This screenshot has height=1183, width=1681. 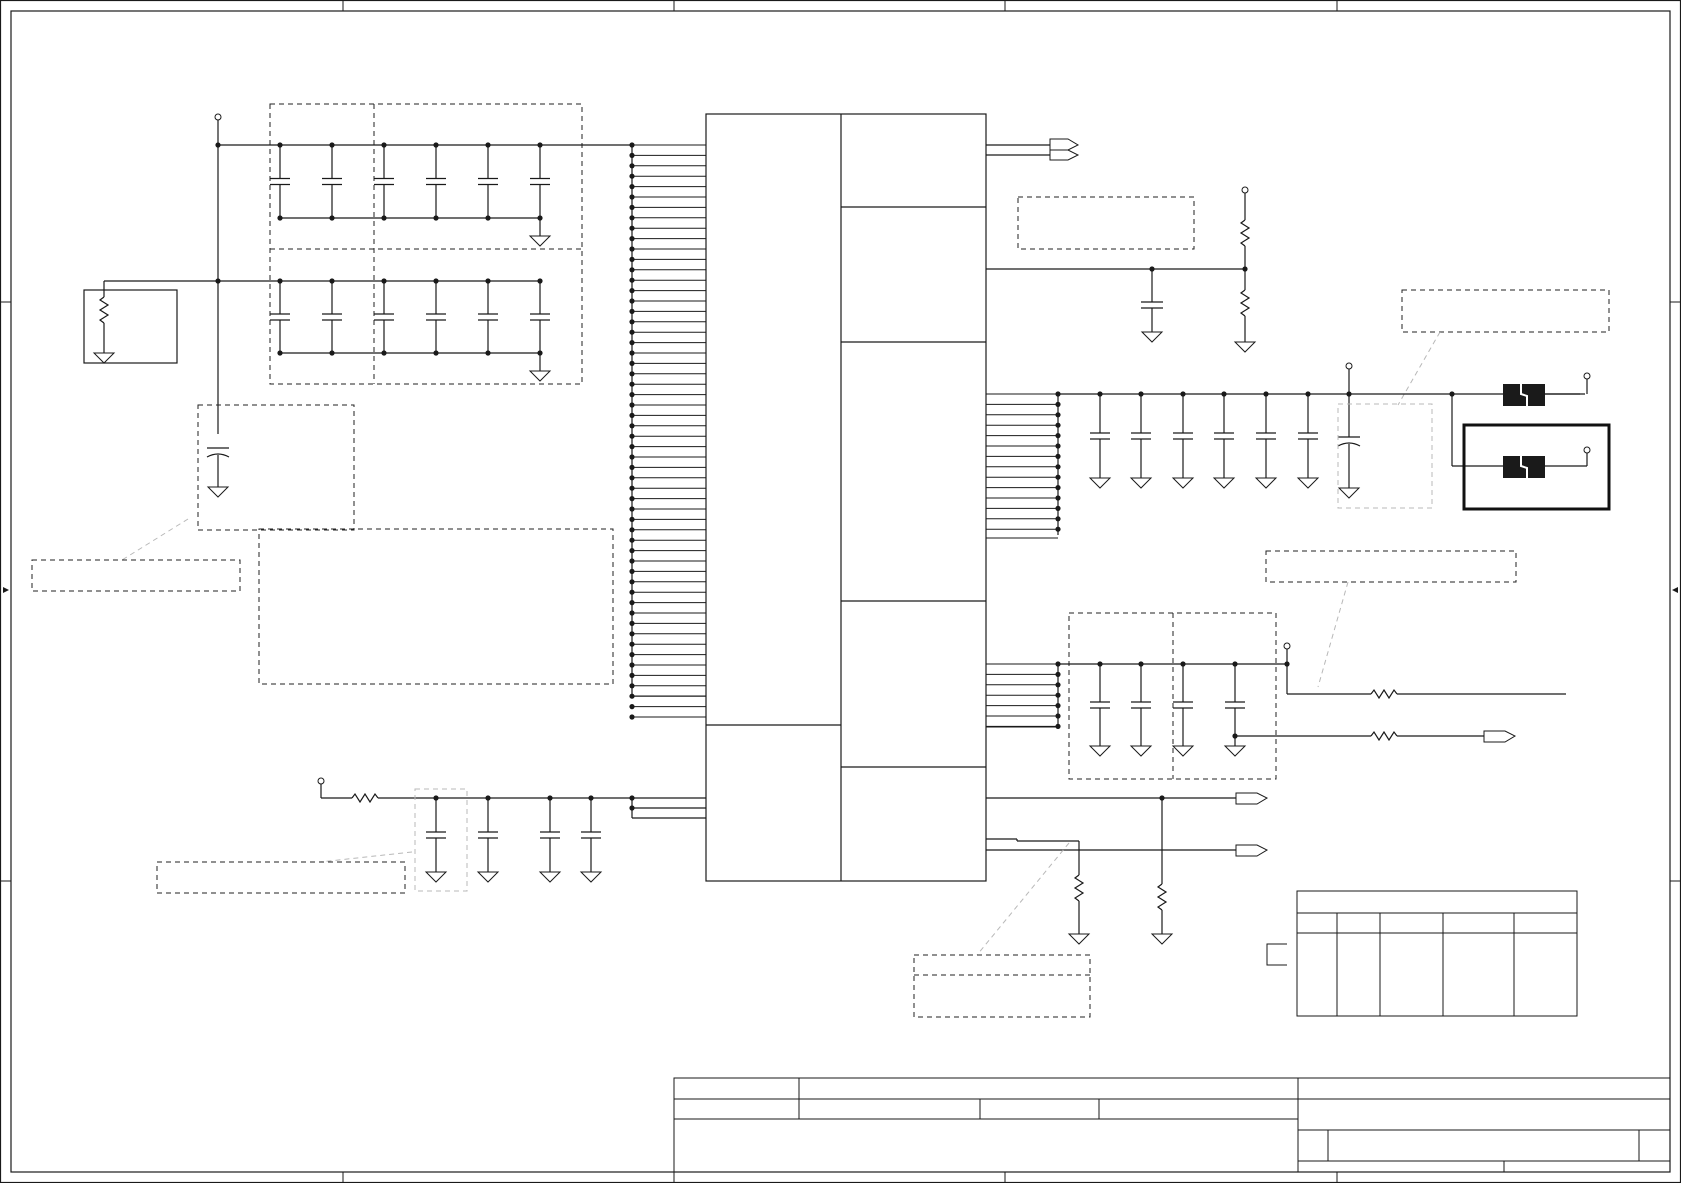 I want to click on rail-decoupling, so click(x=1224, y=430).